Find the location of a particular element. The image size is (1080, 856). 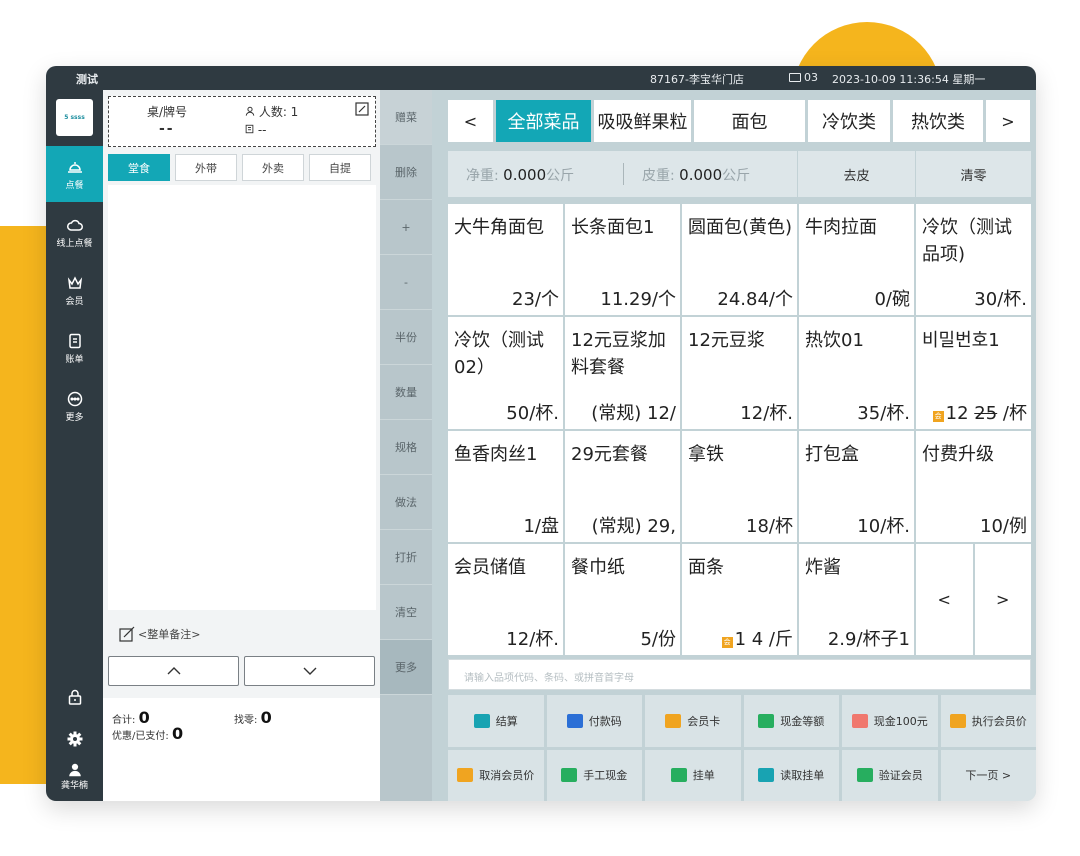

product-tile: 비밀번호1 会 12 25 /杯 is located at coordinates (973, 373).